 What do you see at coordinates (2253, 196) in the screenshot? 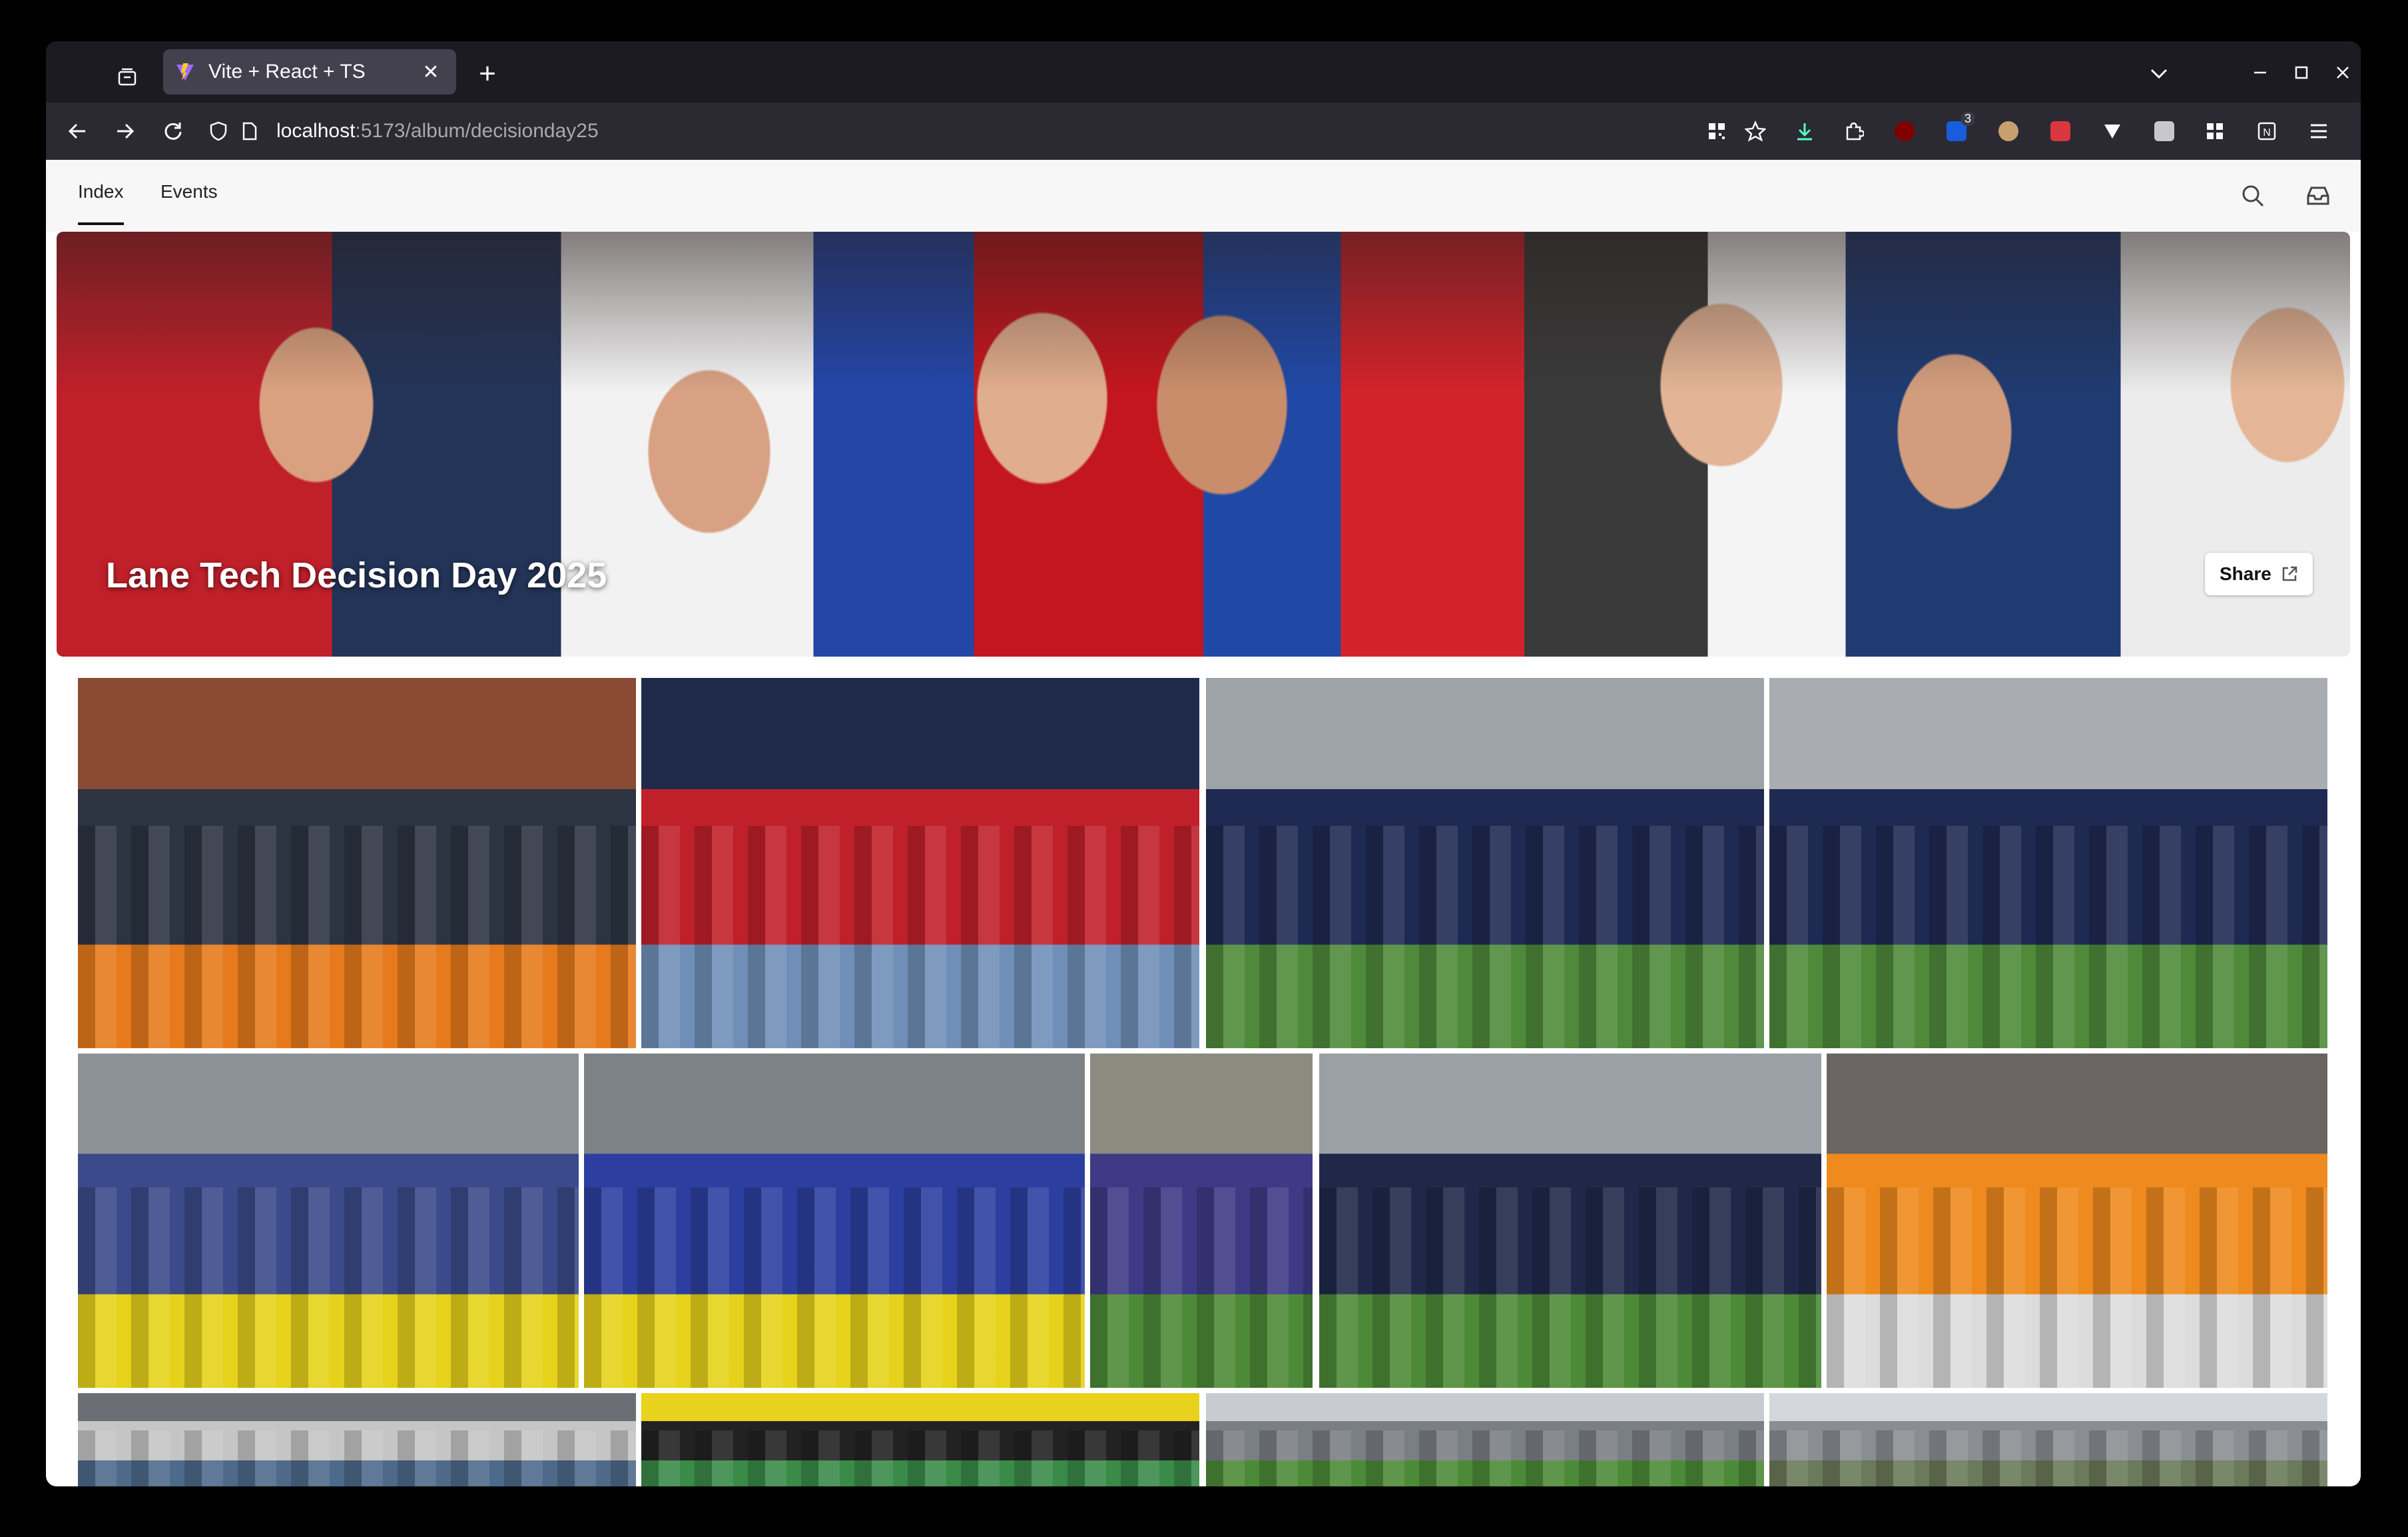
I see `search-icon` at bounding box center [2253, 196].